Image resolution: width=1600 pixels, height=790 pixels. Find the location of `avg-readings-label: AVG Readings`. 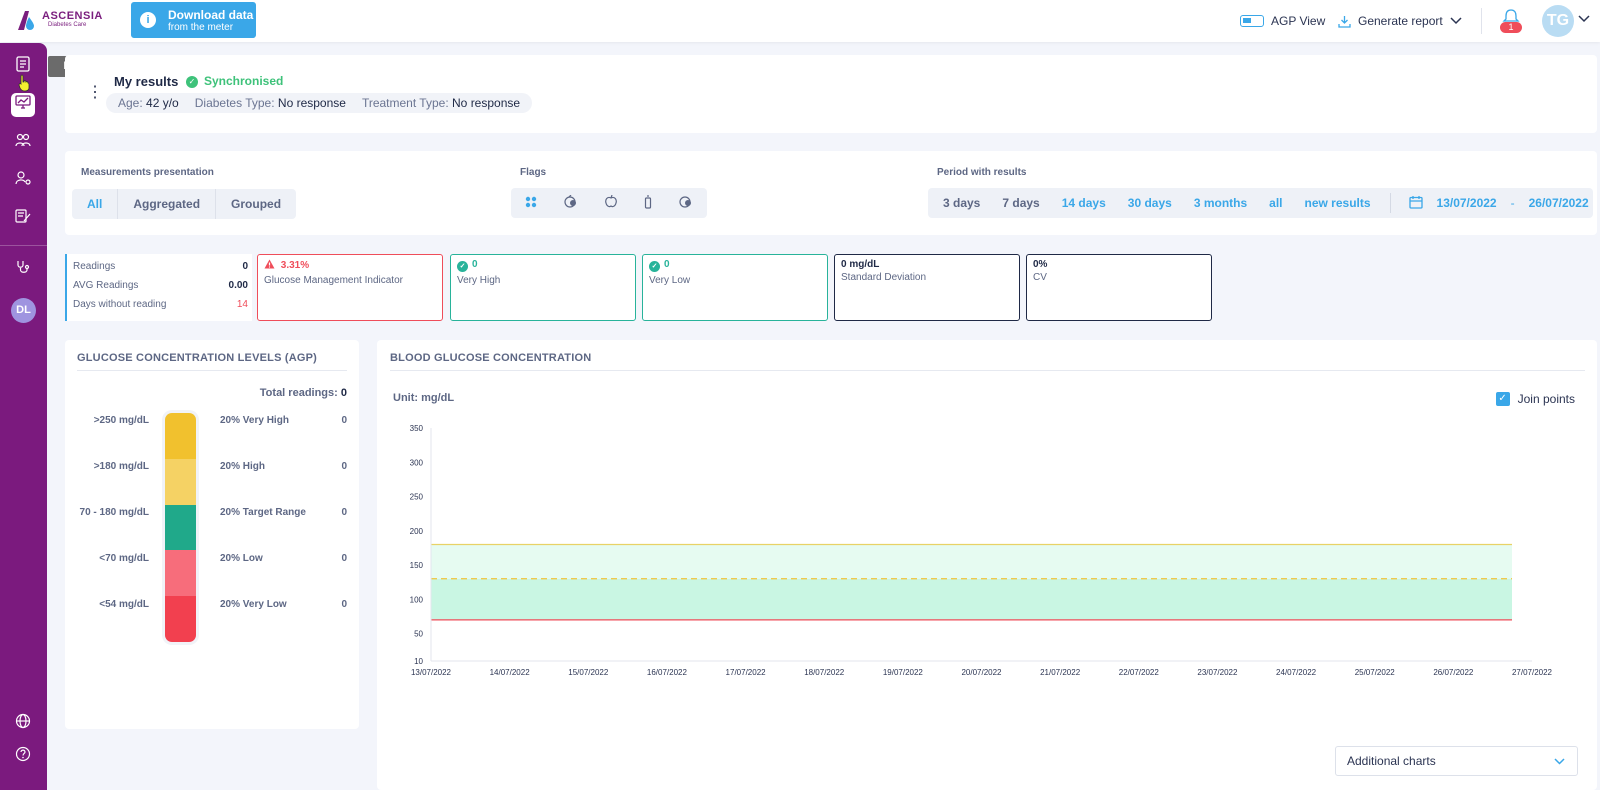

avg-readings-label: AVG Readings is located at coordinates (106, 285).